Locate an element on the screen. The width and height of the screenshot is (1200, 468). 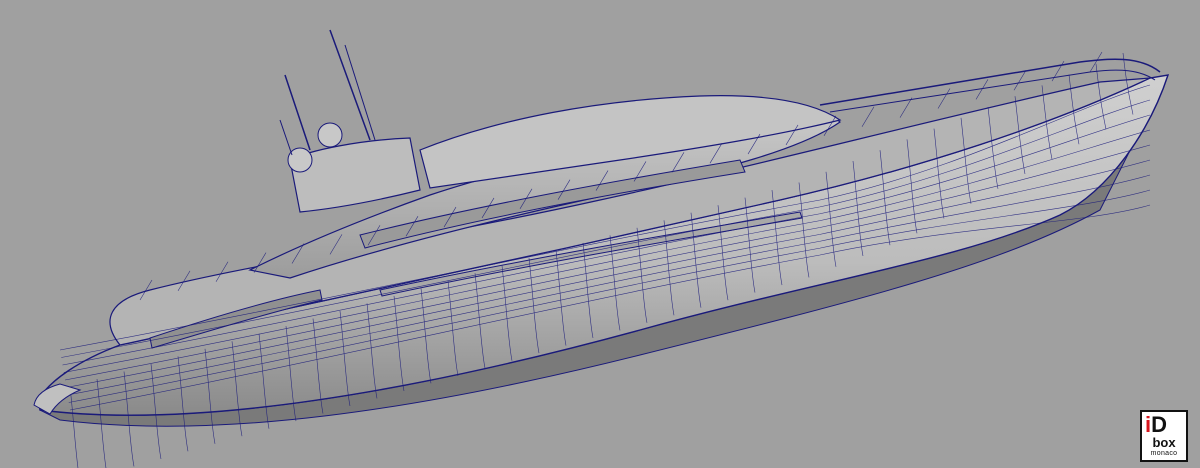
logo-text-box: box is located at coordinates (1164, 442).